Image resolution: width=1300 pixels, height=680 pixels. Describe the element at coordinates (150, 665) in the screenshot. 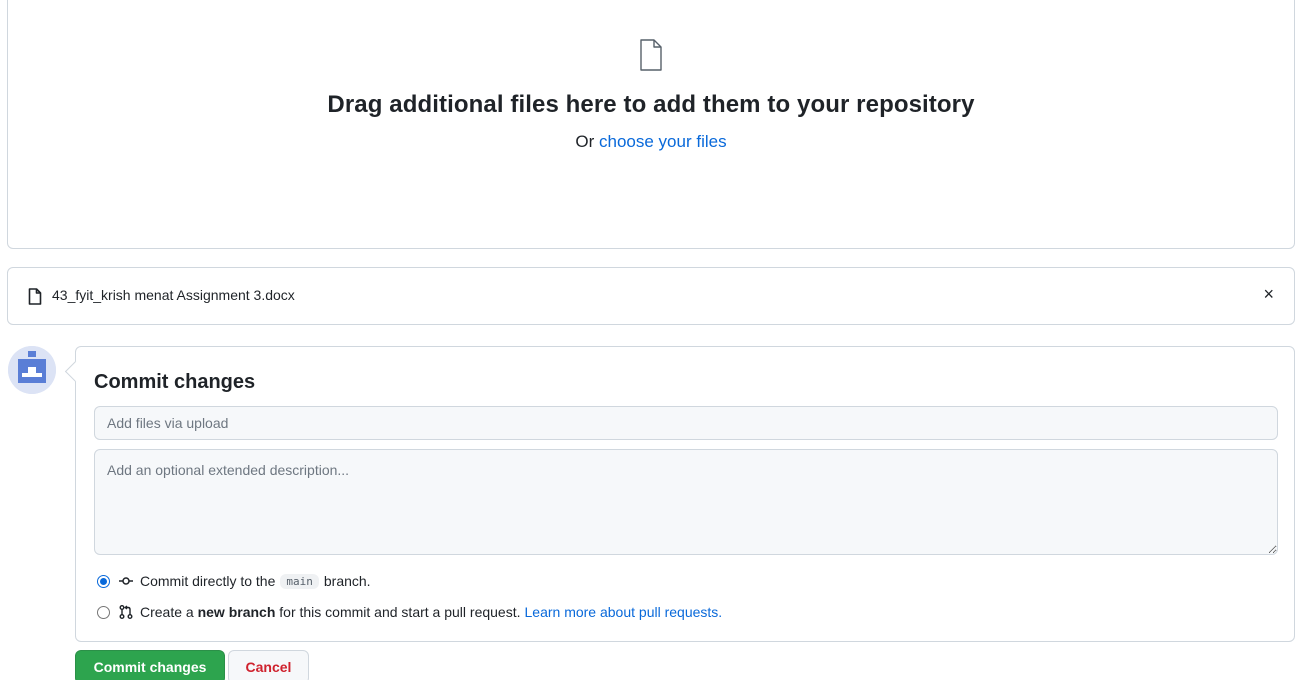

I see `commit-changes-button: Commit changes` at that location.